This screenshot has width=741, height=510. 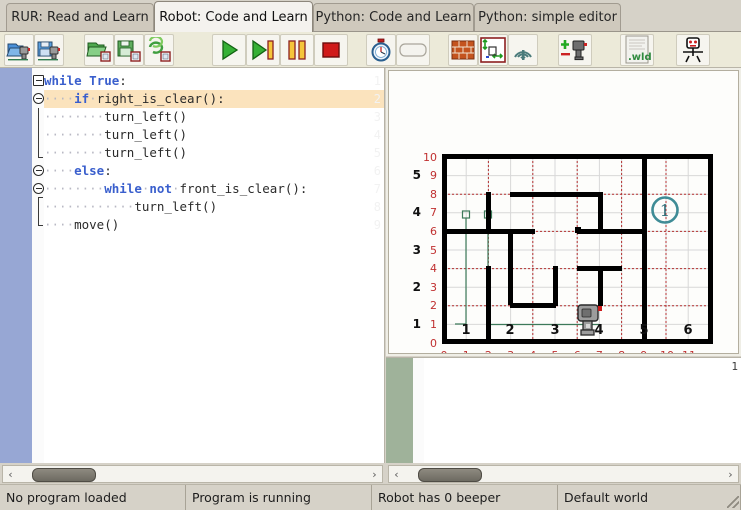 I want to click on folder-open-robot-icon, so click(x=18, y=52).